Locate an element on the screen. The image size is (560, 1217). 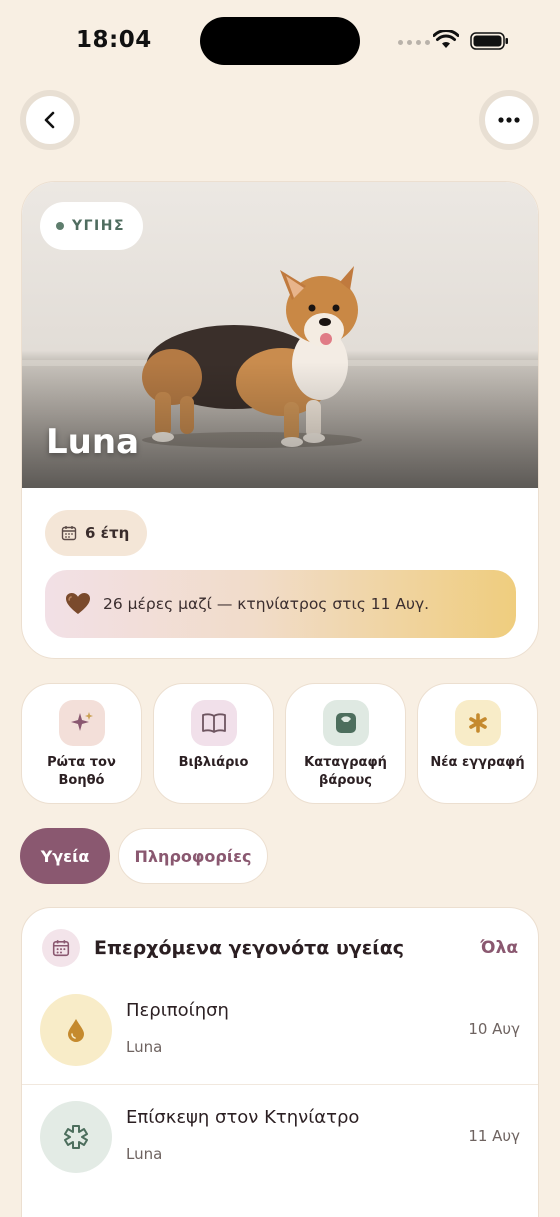
ask-assistant-button: Ρώτα τον Βοηθό is located at coordinates (81, 743).